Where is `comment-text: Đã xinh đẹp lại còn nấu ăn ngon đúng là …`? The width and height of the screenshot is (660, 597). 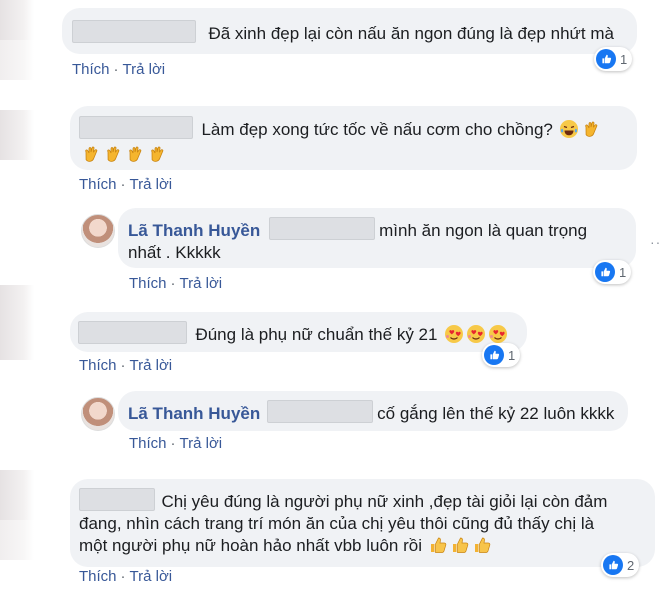 comment-text: Đã xinh đẹp lại còn nấu ăn ngon đúng là … is located at coordinates (411, 33).